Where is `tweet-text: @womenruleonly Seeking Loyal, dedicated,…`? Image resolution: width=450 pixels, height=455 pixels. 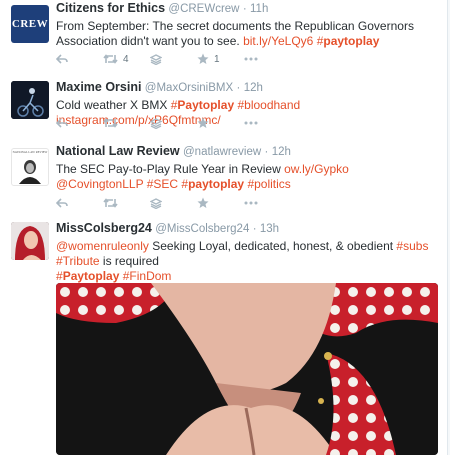
tweet-text: @womenruleonly Seeking Loyal, dedicated,… is located at coordinates (247, 261).